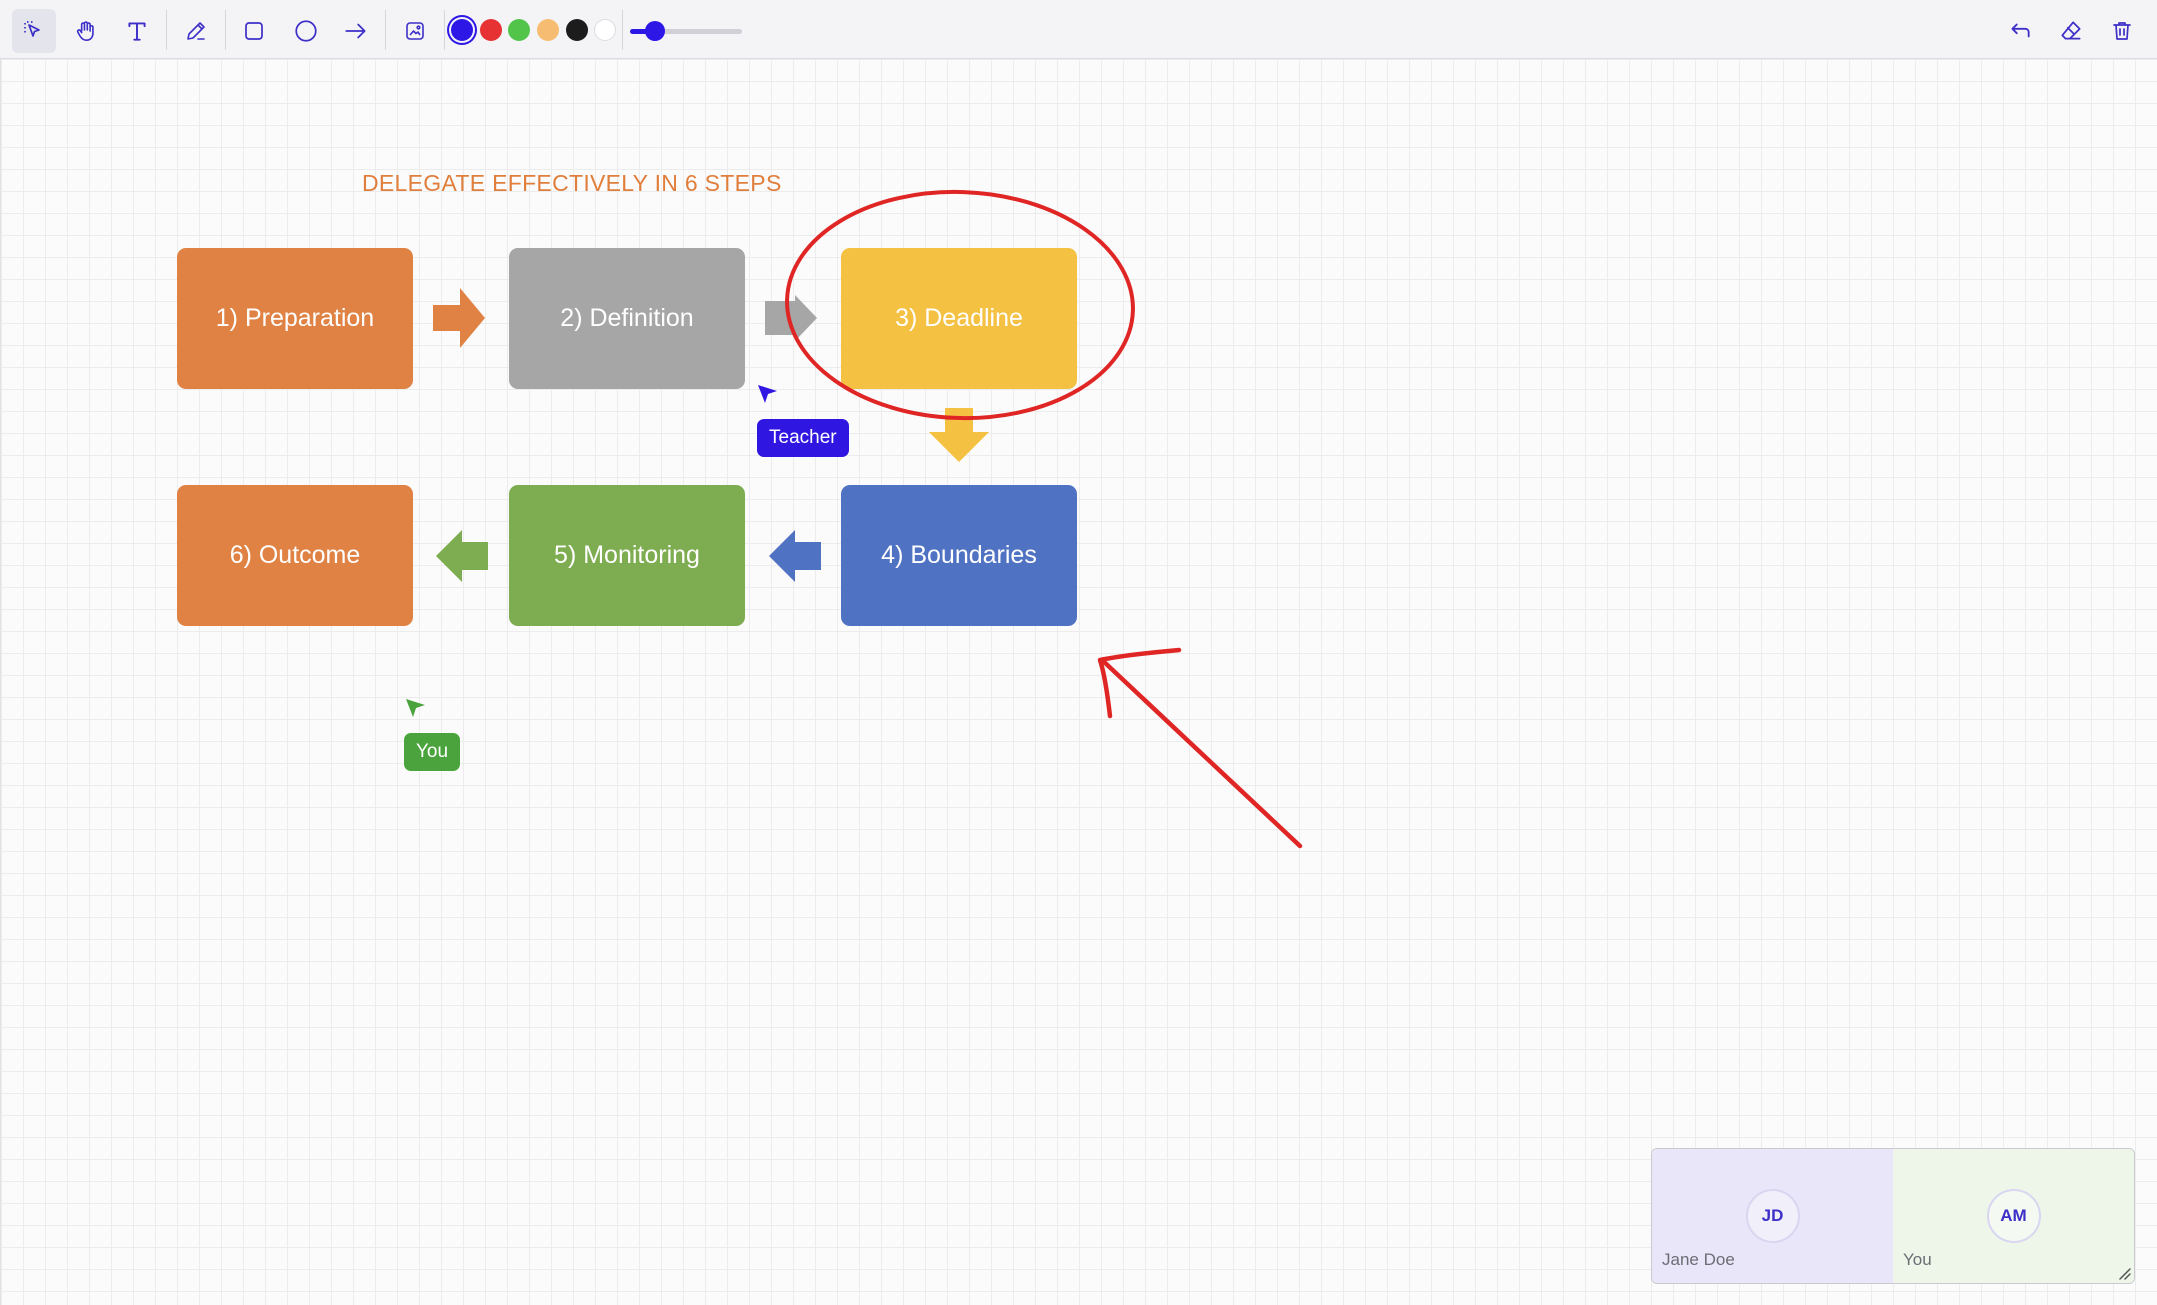 Image resolution: width=2157 pixels, height=1305 pixels. I want to click on annotation-circle, so click(960, 305).